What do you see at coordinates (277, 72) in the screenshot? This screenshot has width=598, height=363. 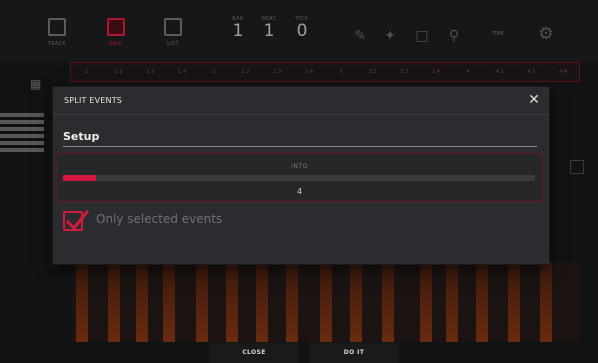 I see `ruler-tick: 2.3` at bounding box center [277, 72].